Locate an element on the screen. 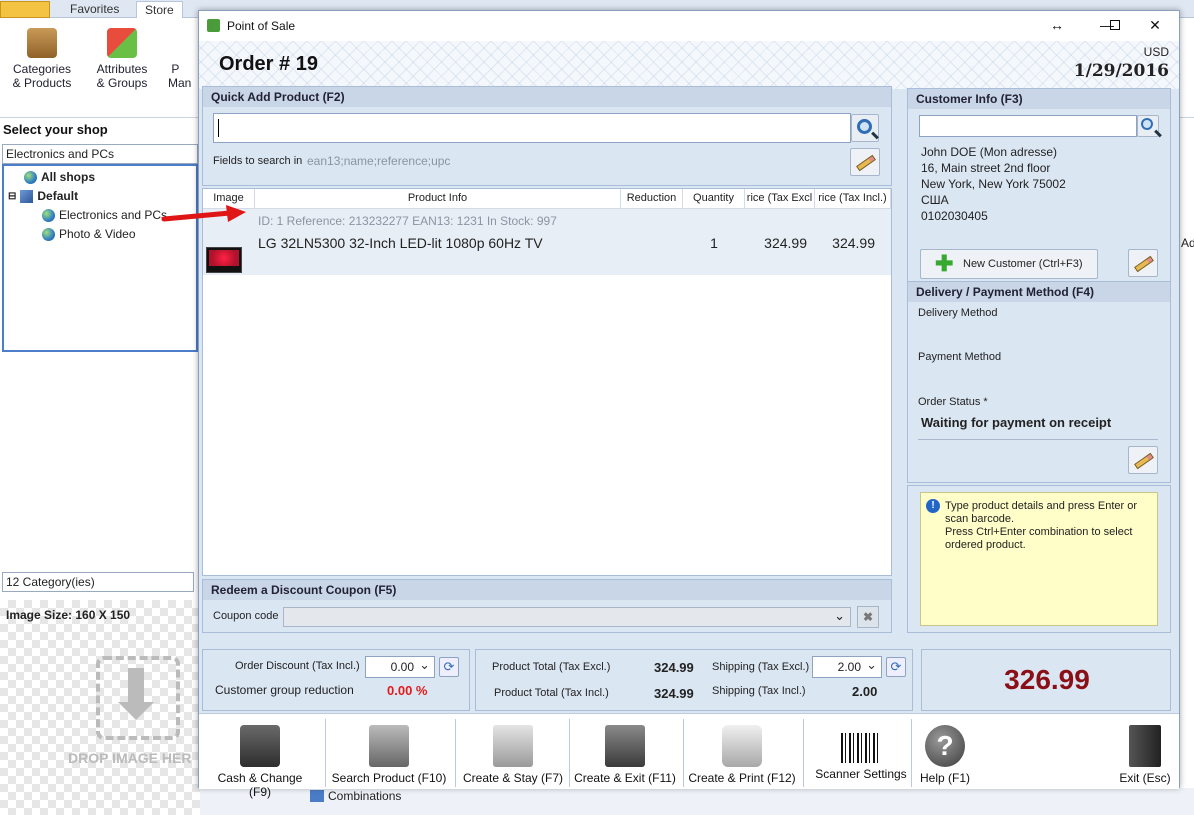 The image size is (1194, 815). exit-button: Exit (Esc) is located at coordinates (1145, 754).